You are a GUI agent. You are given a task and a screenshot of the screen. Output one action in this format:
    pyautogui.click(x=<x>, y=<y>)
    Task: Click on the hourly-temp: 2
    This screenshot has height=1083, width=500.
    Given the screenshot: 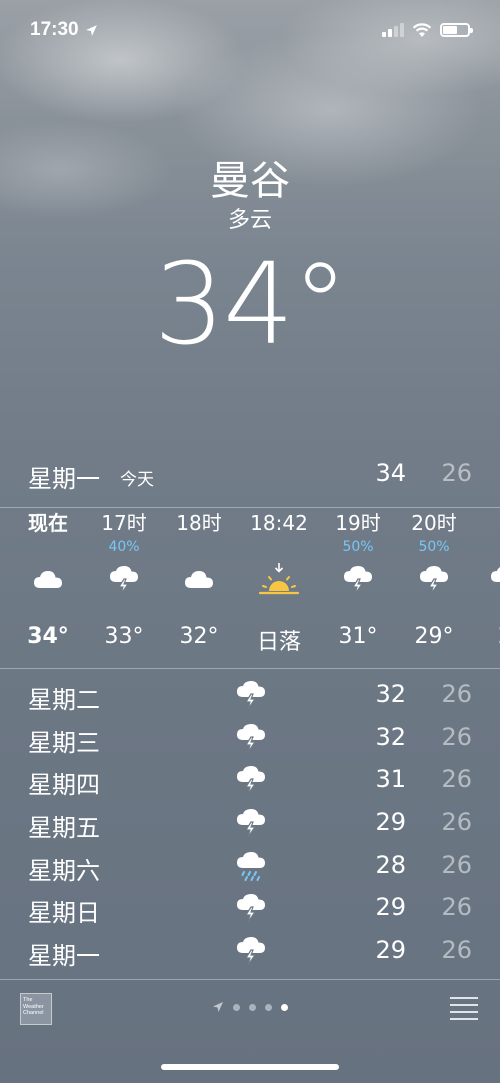 What is the action you would take?
    pyautogui.click(x=482, y=636)
    